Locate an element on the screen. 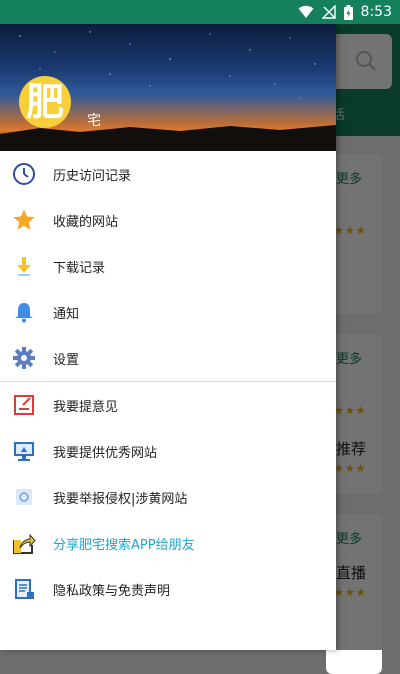 This screenshot has width=400, height=674. clock-time: 8:53 is located at coordinates (376, 12).